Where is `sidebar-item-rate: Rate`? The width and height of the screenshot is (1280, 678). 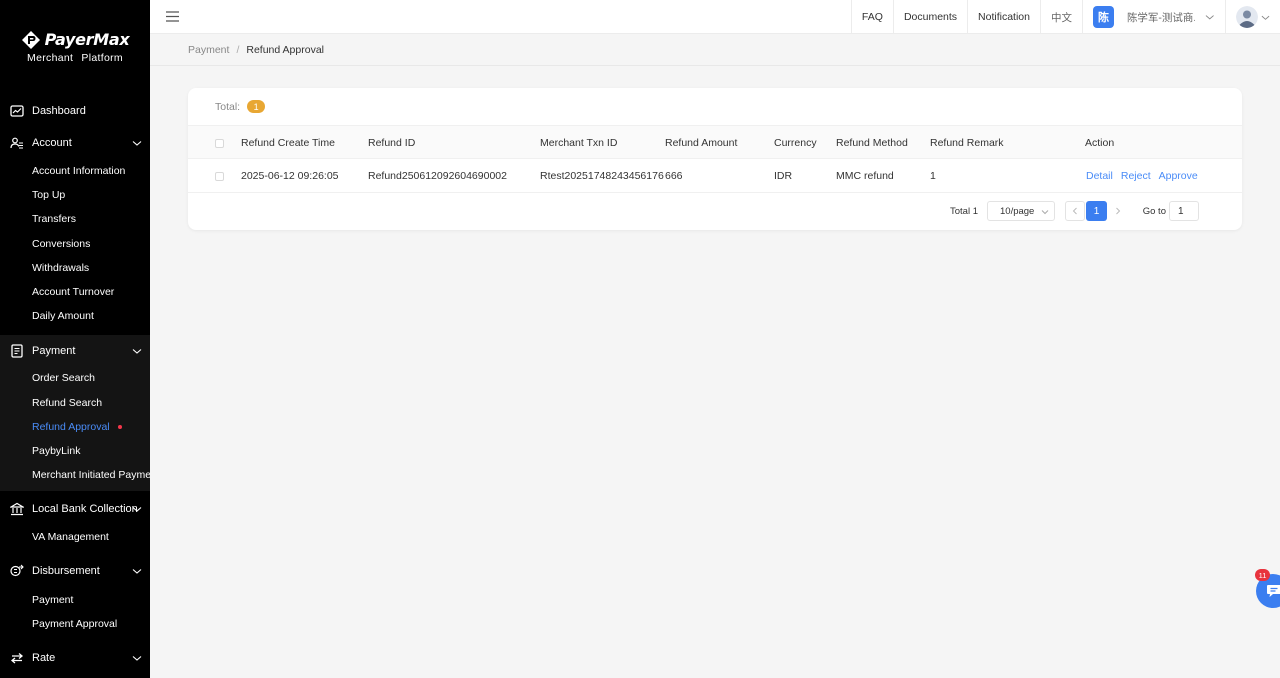 sidebar-item-rate: Rate is located at coordinates (75, 658).